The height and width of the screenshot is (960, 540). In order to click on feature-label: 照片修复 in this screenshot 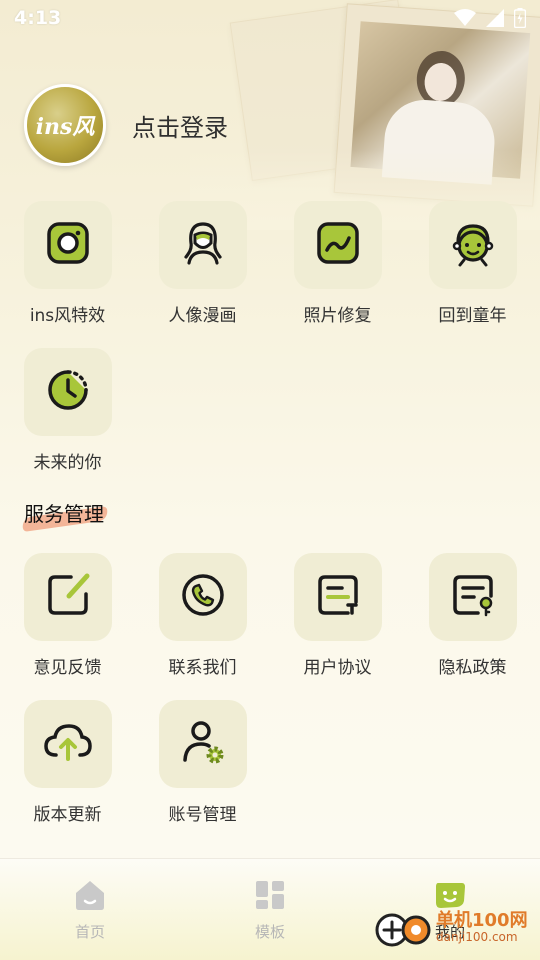, I will do `click(337, 316)`.